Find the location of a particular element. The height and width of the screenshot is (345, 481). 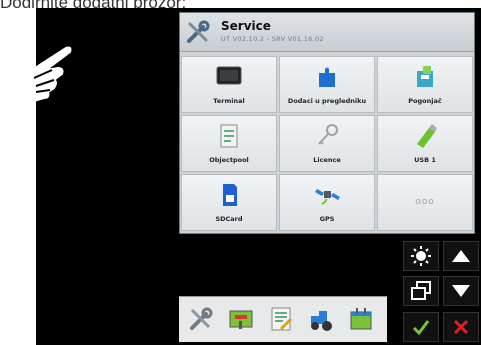

brightness-icon is located at coordinates (421, 256).